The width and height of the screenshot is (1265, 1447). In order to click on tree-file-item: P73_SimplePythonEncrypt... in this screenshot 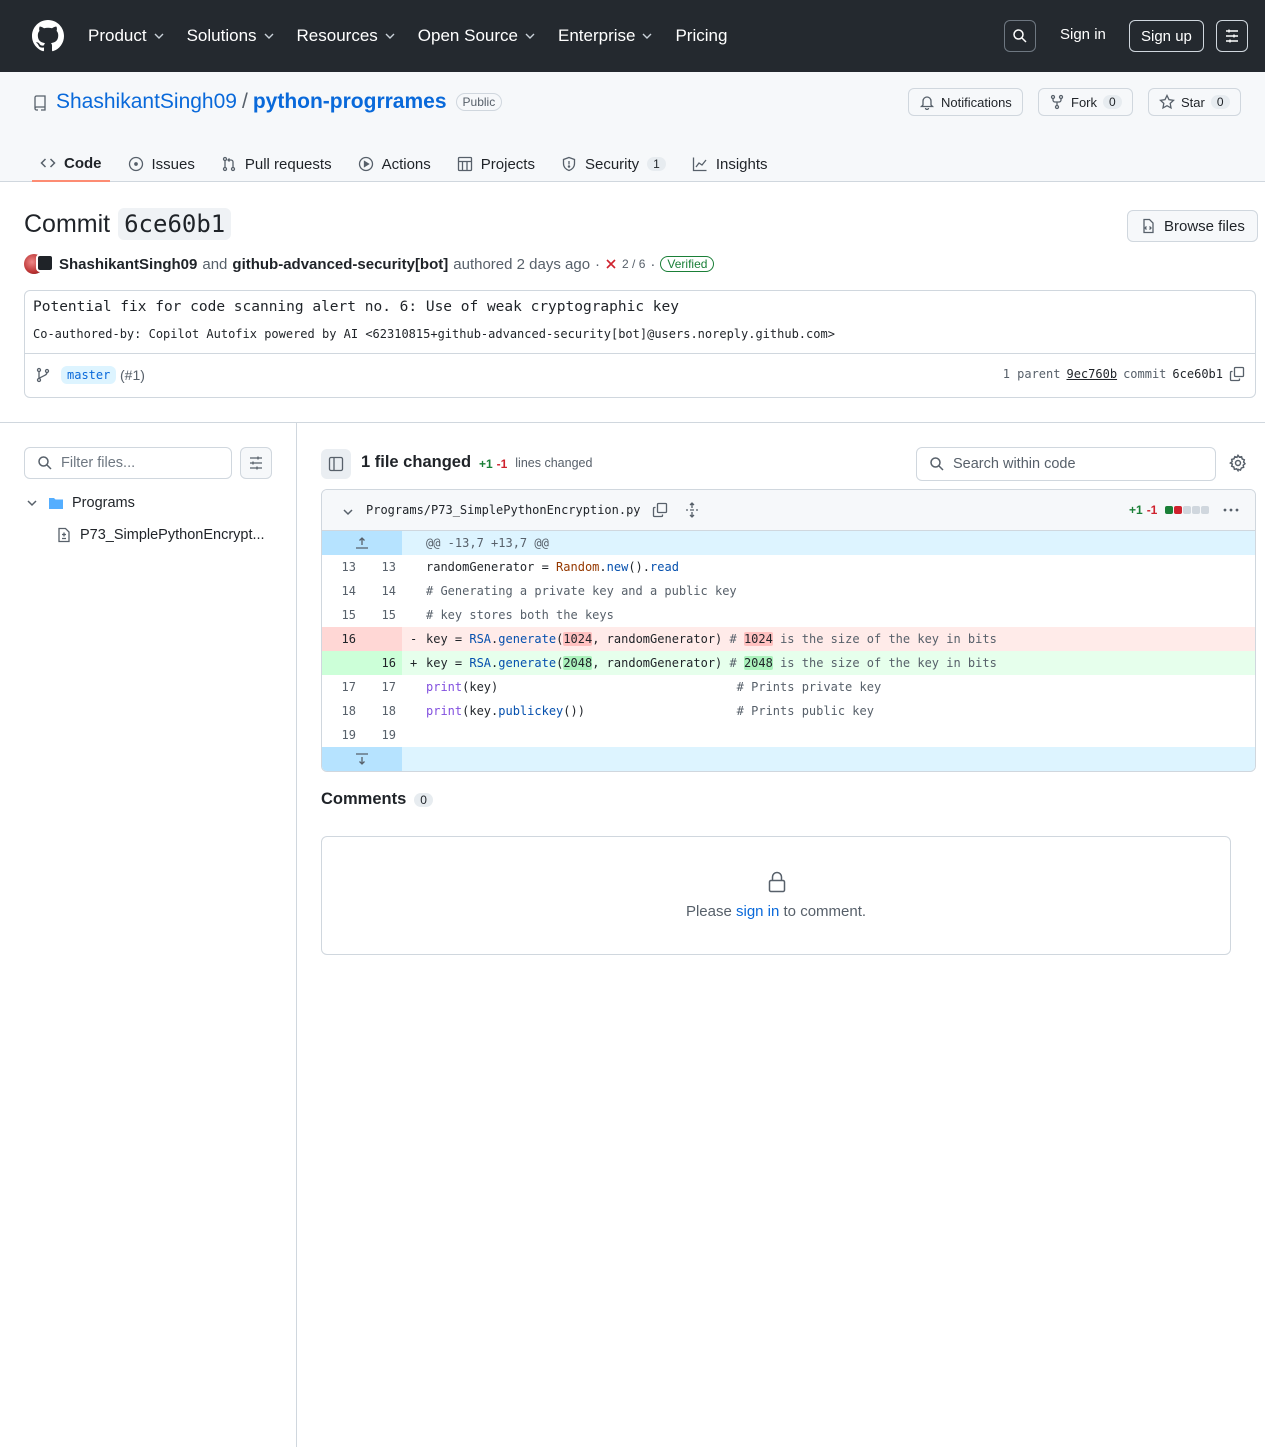, I will do `click(166, 535)`.